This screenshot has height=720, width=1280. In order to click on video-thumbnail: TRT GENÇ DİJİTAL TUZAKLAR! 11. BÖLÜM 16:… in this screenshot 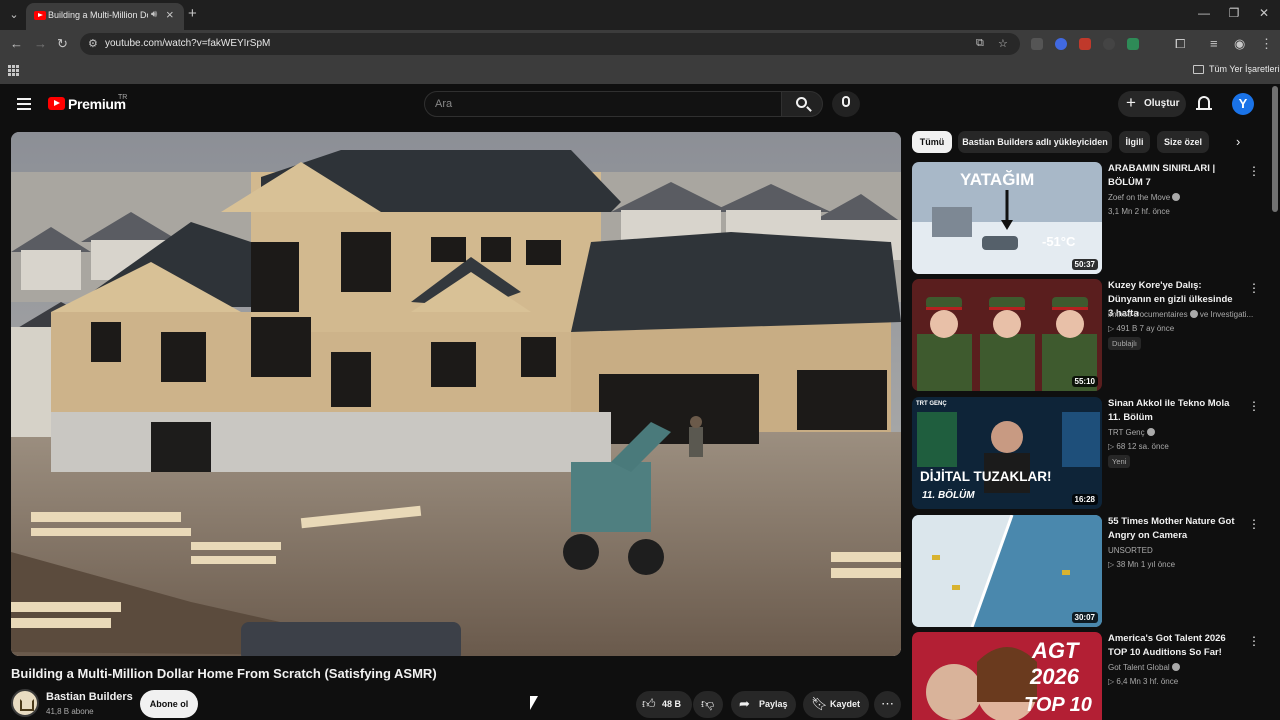, I will do `click(1007, 453)`.